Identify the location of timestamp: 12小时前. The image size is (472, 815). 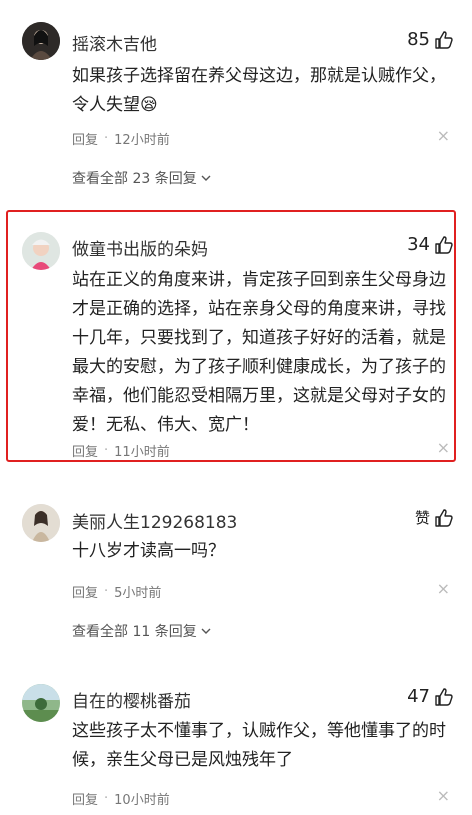
(142, 140).